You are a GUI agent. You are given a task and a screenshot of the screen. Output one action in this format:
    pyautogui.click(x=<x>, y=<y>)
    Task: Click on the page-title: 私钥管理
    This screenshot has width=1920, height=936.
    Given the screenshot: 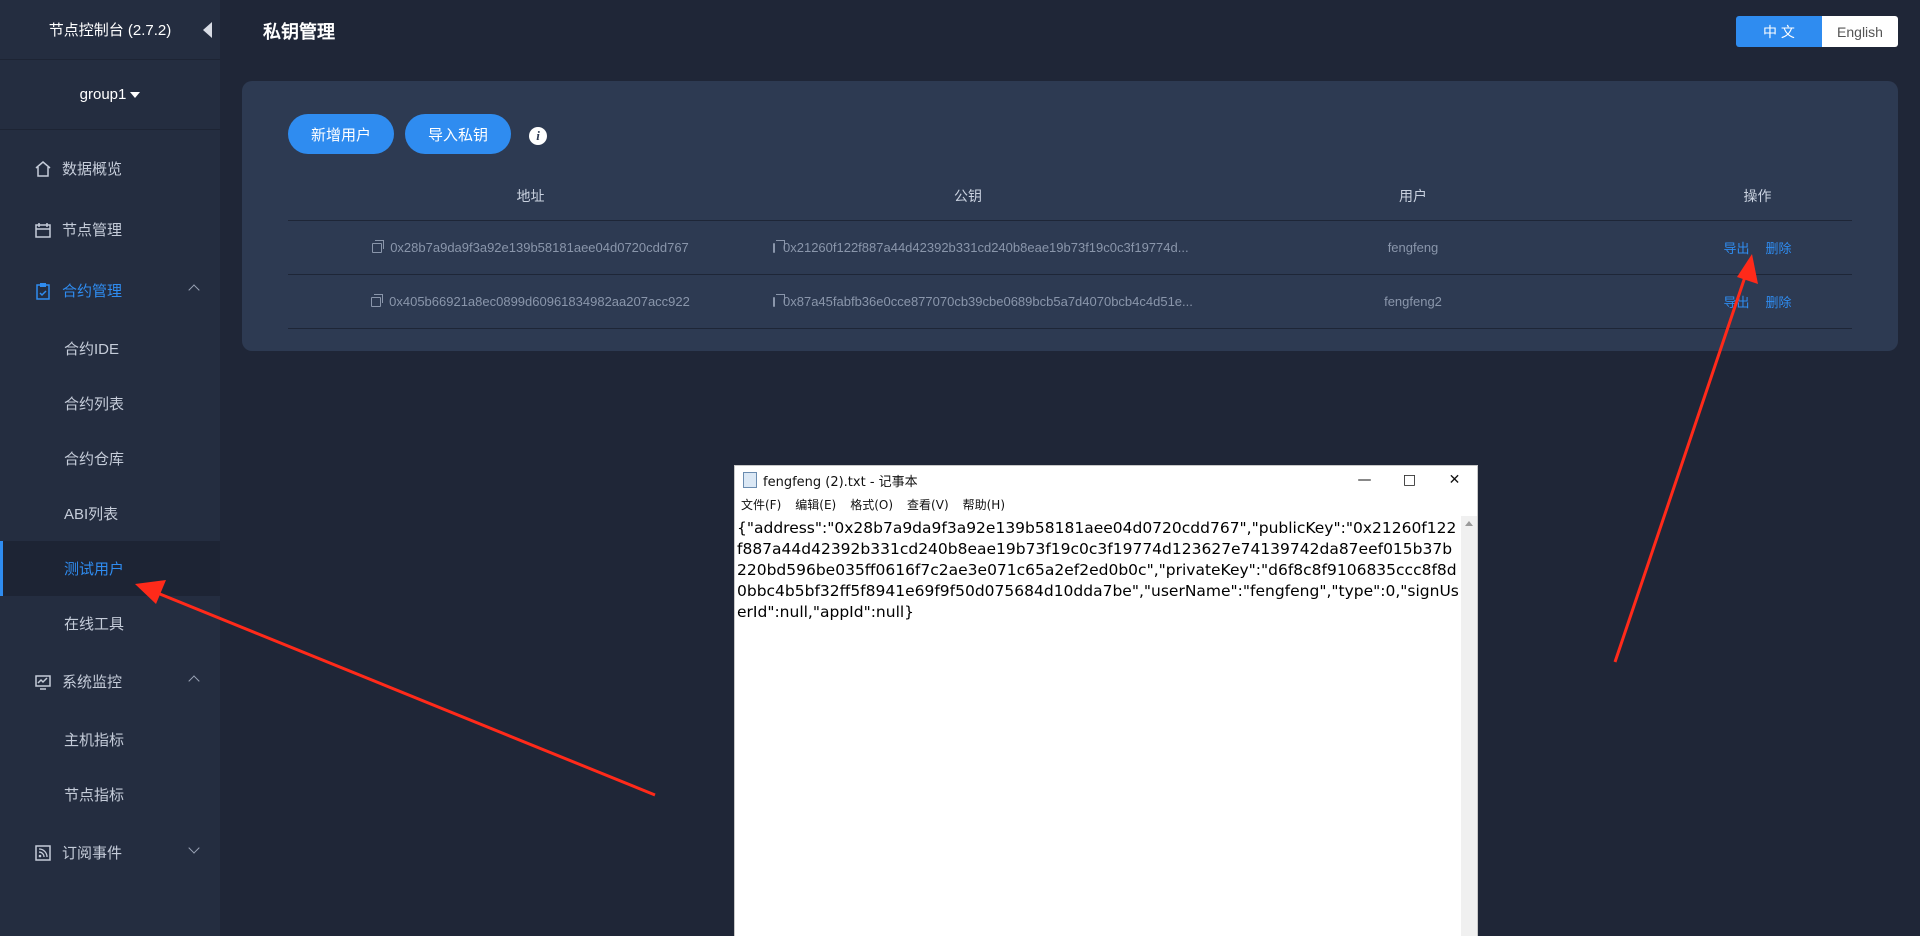 What is the action you would take?
    pyautogui.click(x=299, y=32)
    